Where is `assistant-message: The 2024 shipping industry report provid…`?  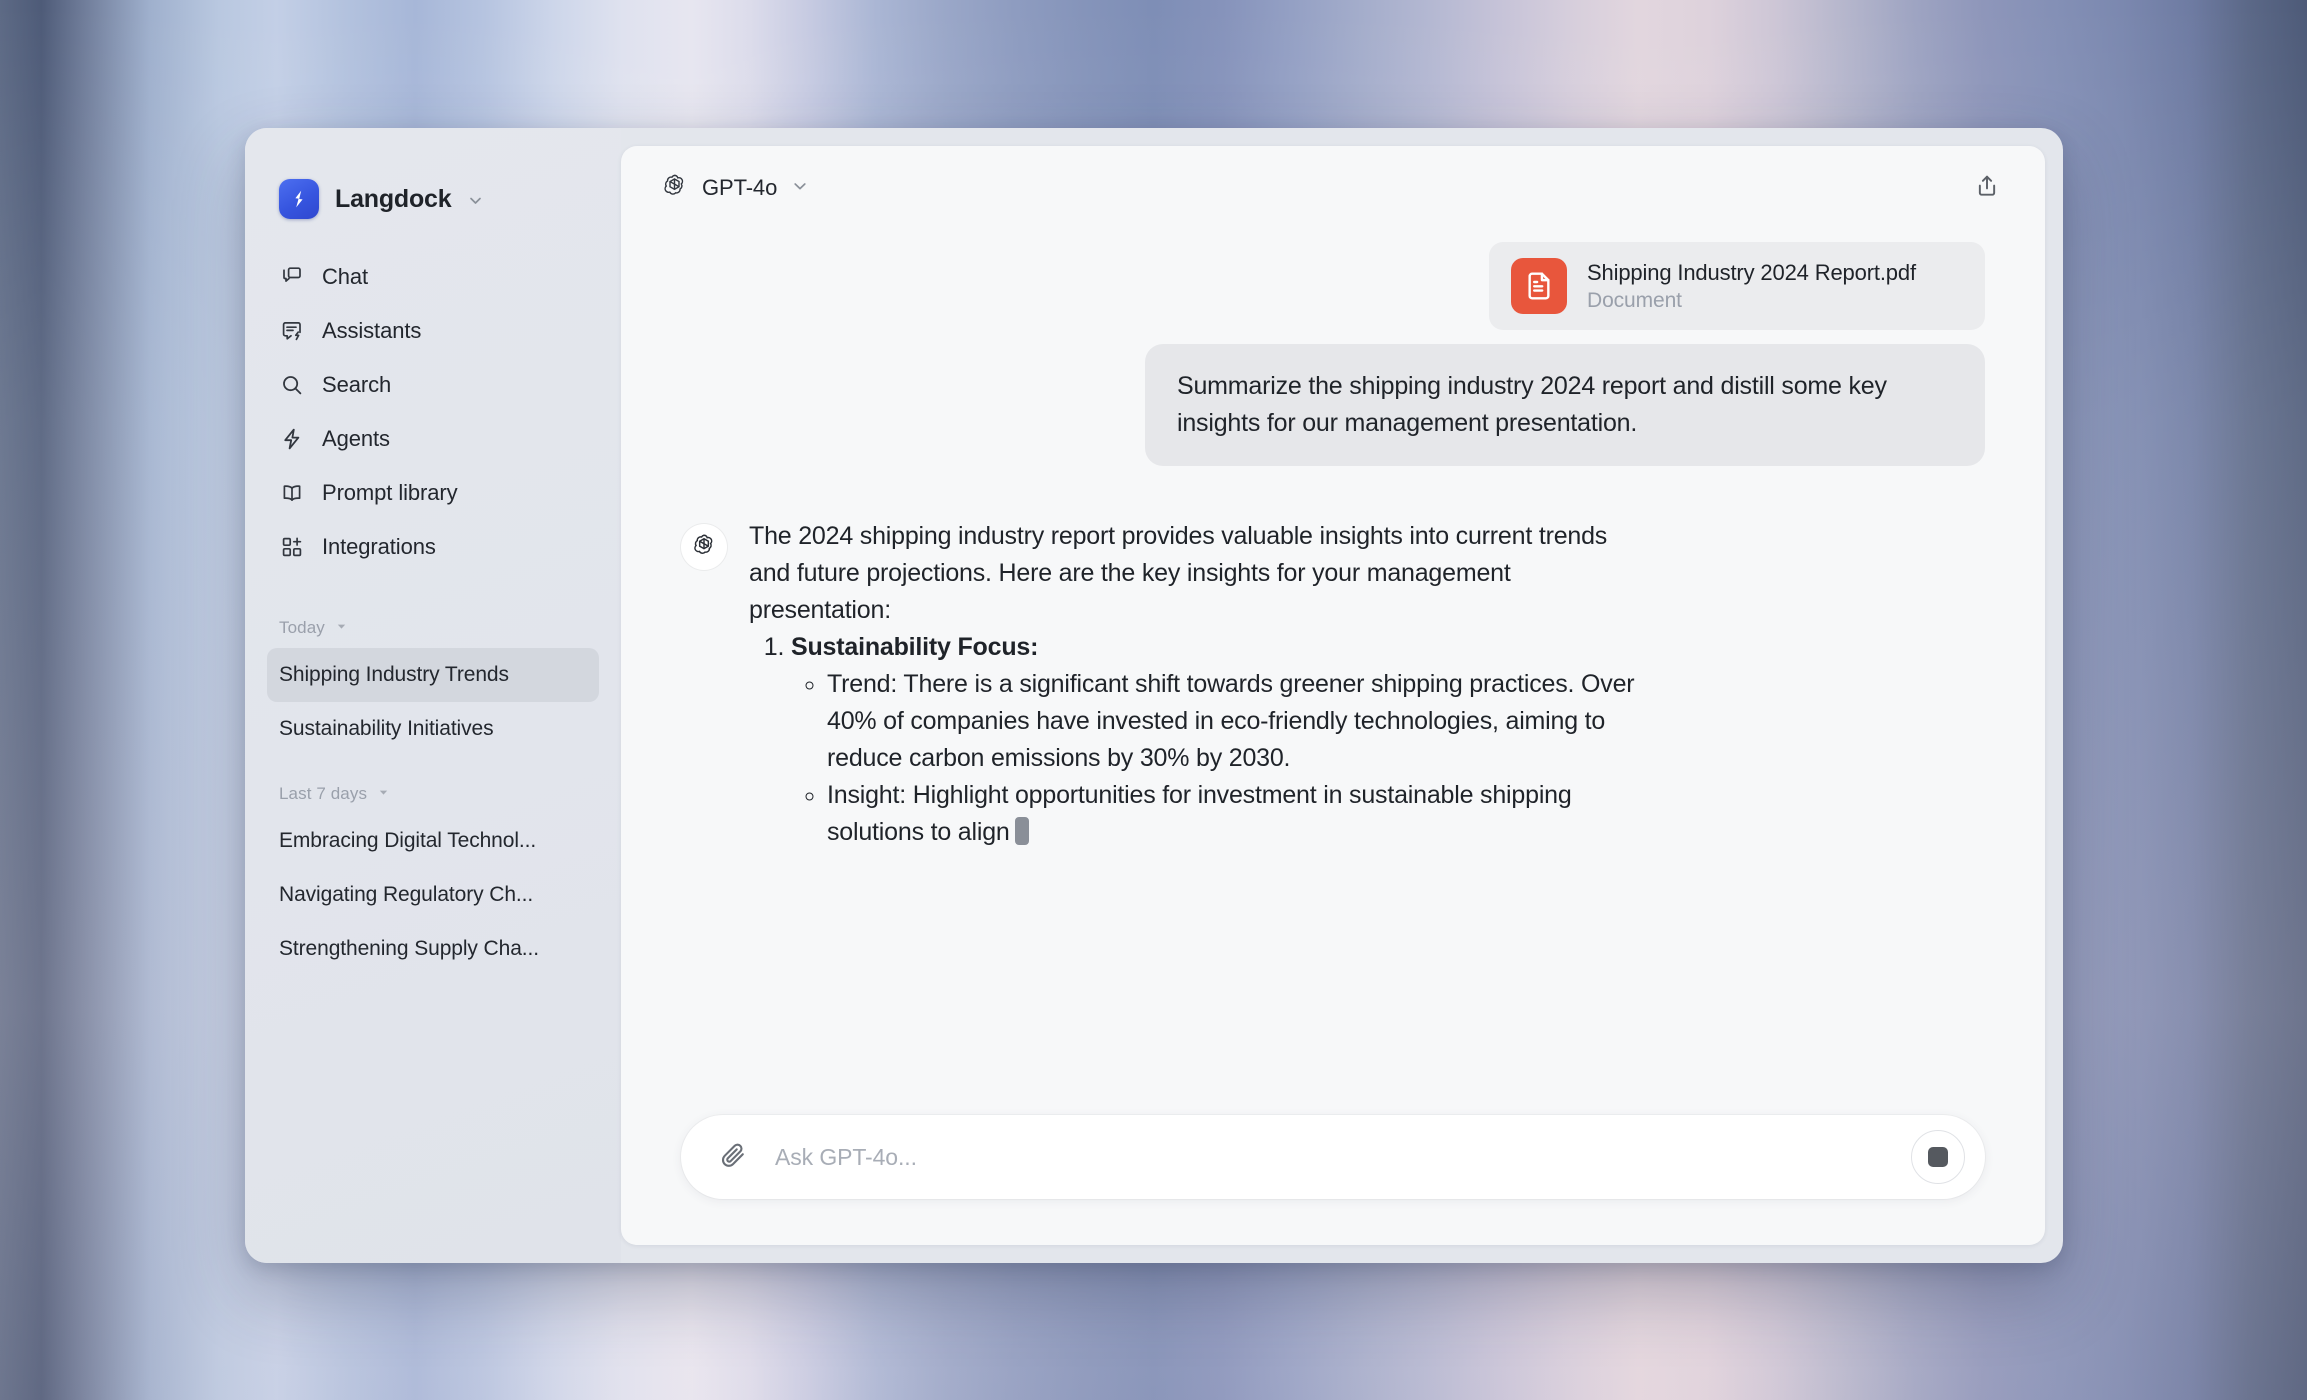
assistant-message: The 2024 shipping industry report provid… is located at coordinates (1201, 684).